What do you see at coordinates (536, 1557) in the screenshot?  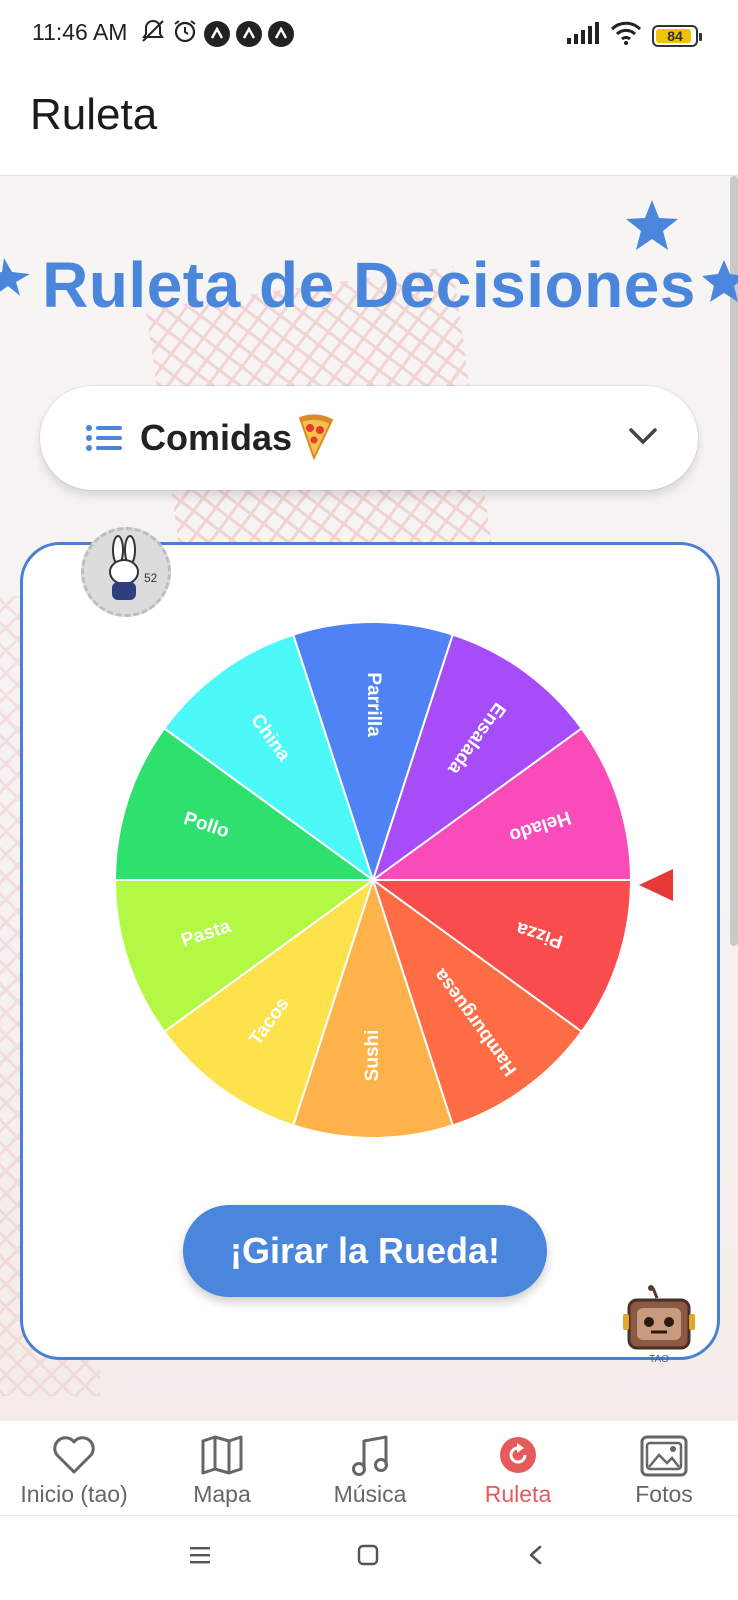 I see `back-icon` at bounding box center [536, 1557].